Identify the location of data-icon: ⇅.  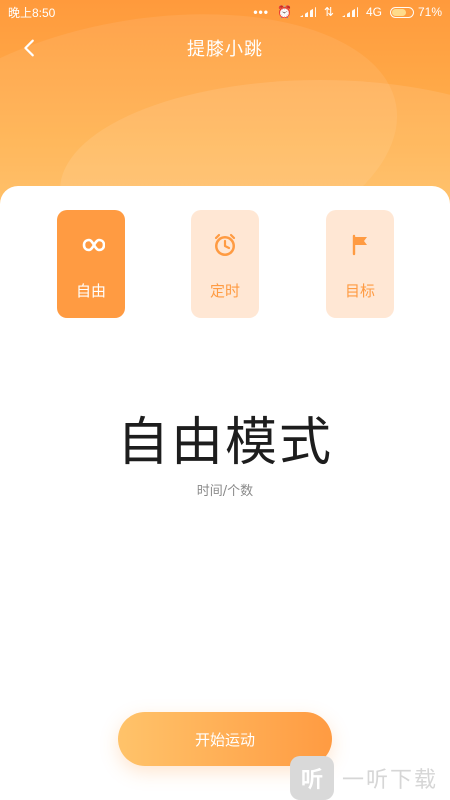
(328, 12).